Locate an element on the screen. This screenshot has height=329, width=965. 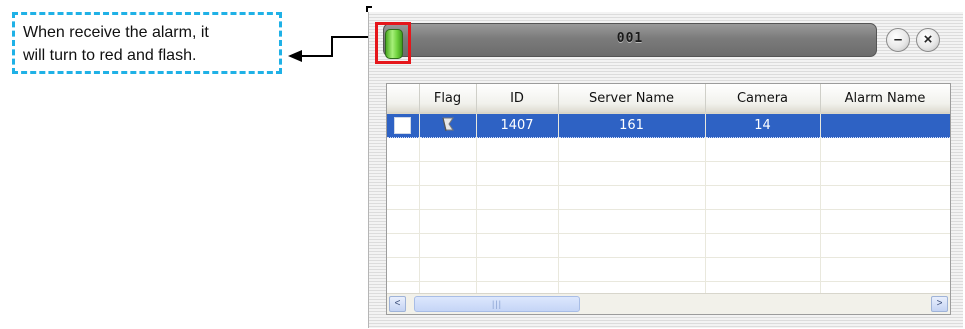
window-title: 001 is located at coordinates (630, 38).